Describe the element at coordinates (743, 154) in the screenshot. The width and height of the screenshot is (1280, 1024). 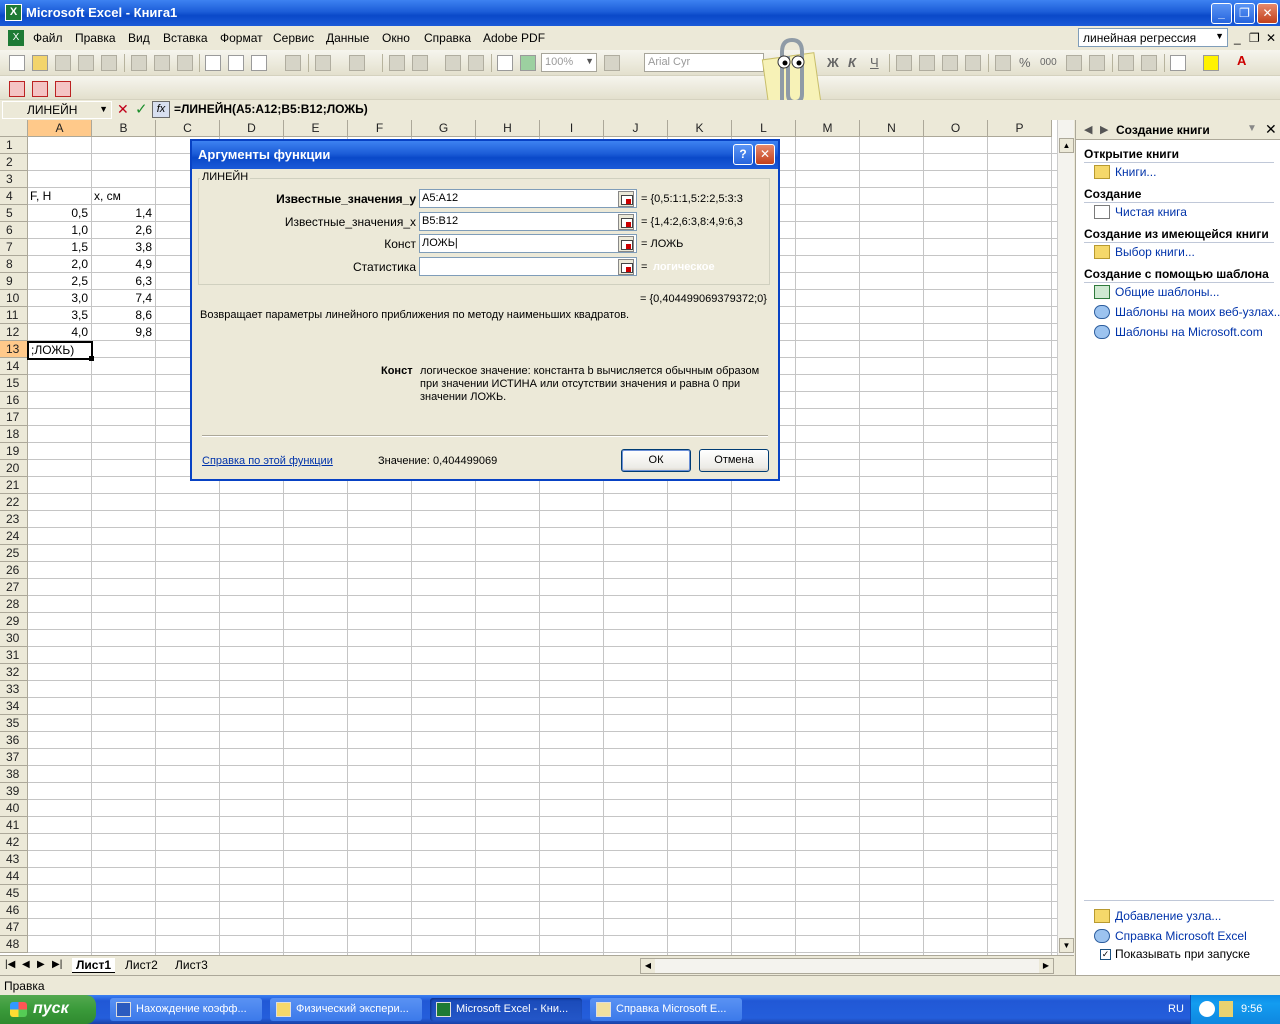
I see `dialog-help-button: ?` at that location.